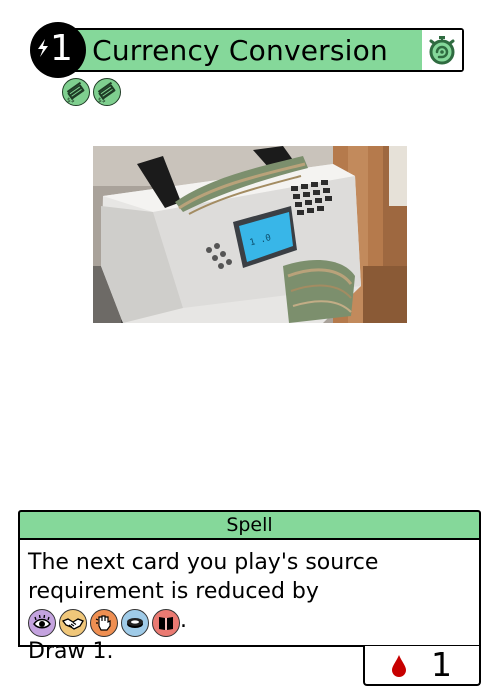 The width and height of the screenshot is (500, 700). What do you see at coordinates (441, 664) in the screenshot?
I see `stat-value: 1` at bounding box center [441, 664].